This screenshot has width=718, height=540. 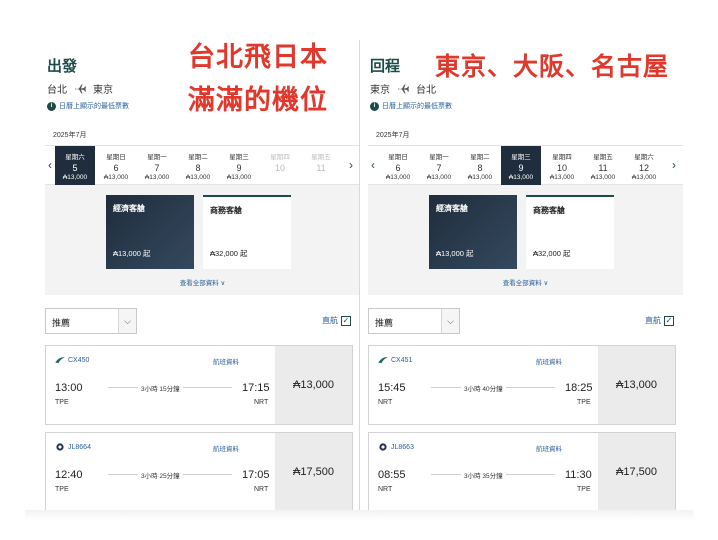 I want to click on flight-number-text: JL8663, so click(x=402, y=447).